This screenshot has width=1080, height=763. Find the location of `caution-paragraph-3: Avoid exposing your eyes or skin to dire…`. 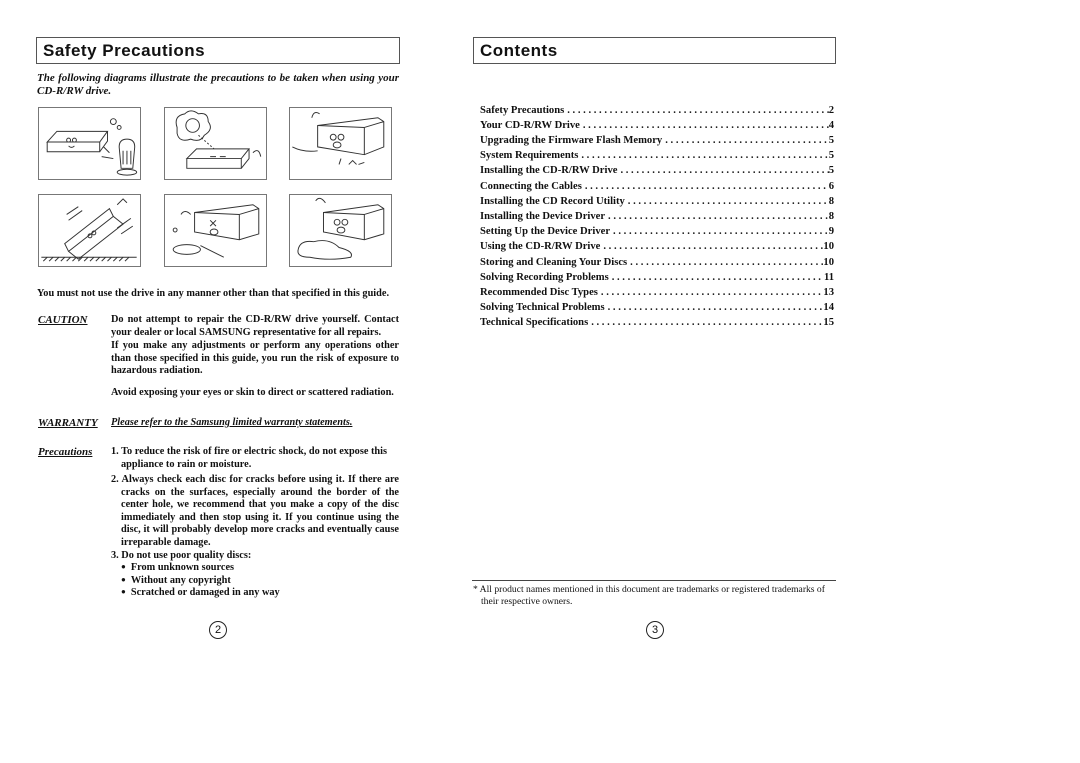

caution-paragraph-3: Avoid exposing your eyes or skin to dire… is located at coordinates (252, 392).